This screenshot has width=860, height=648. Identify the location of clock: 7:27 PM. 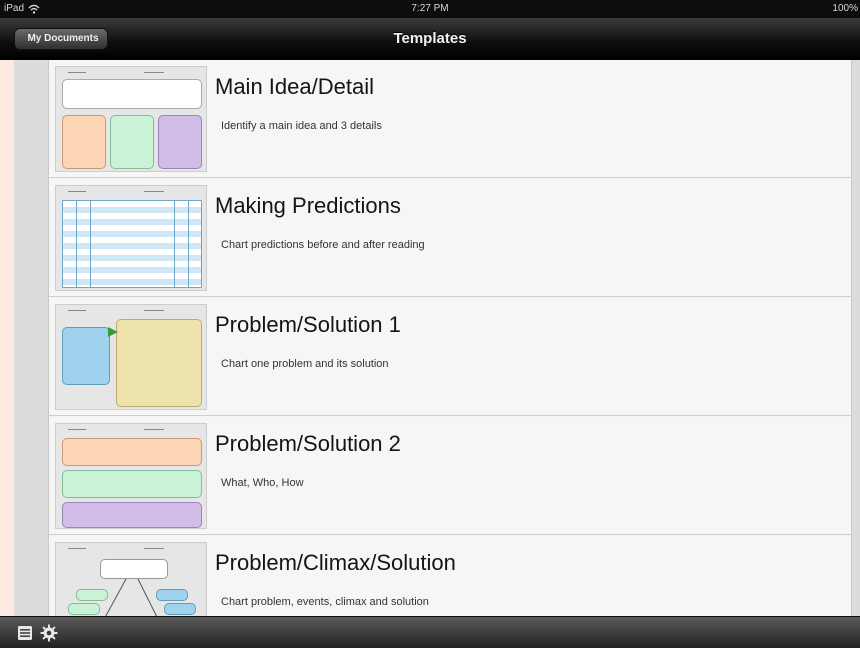
(430, 8).